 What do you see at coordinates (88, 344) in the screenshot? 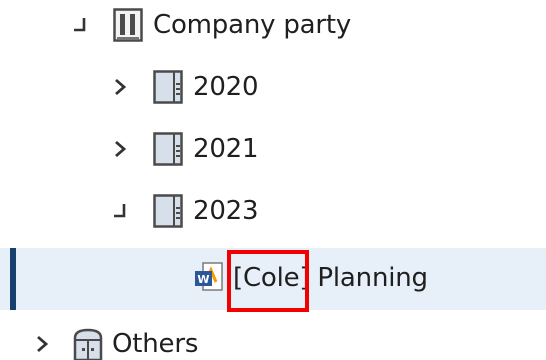
I see `cabinet-icon` at bounding box center [88, 344].